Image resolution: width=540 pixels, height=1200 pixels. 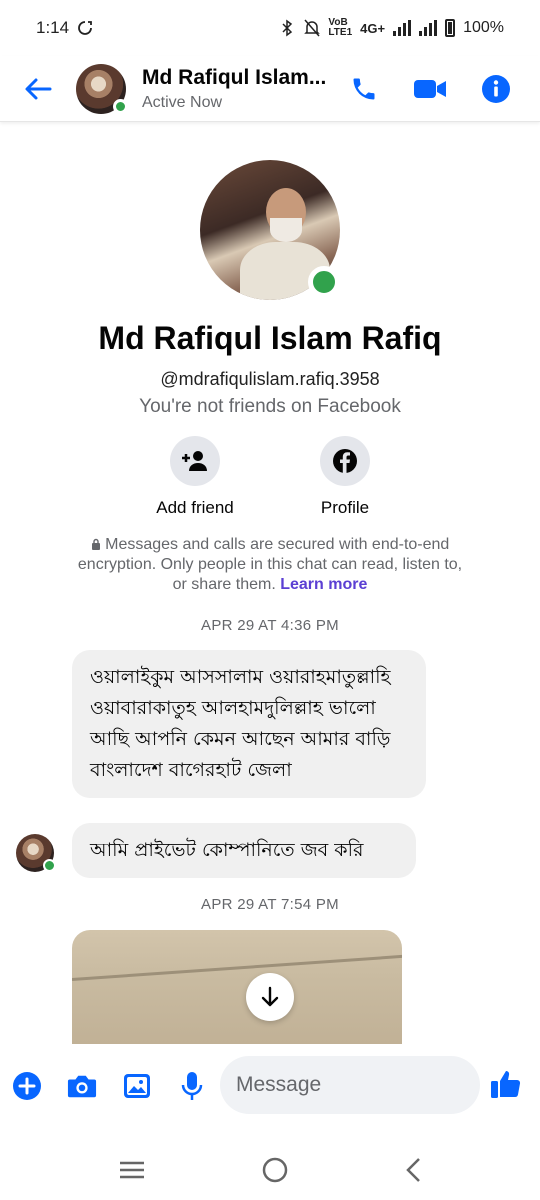 I want to click on arrow-left-icon, so click(x=38, y=88).